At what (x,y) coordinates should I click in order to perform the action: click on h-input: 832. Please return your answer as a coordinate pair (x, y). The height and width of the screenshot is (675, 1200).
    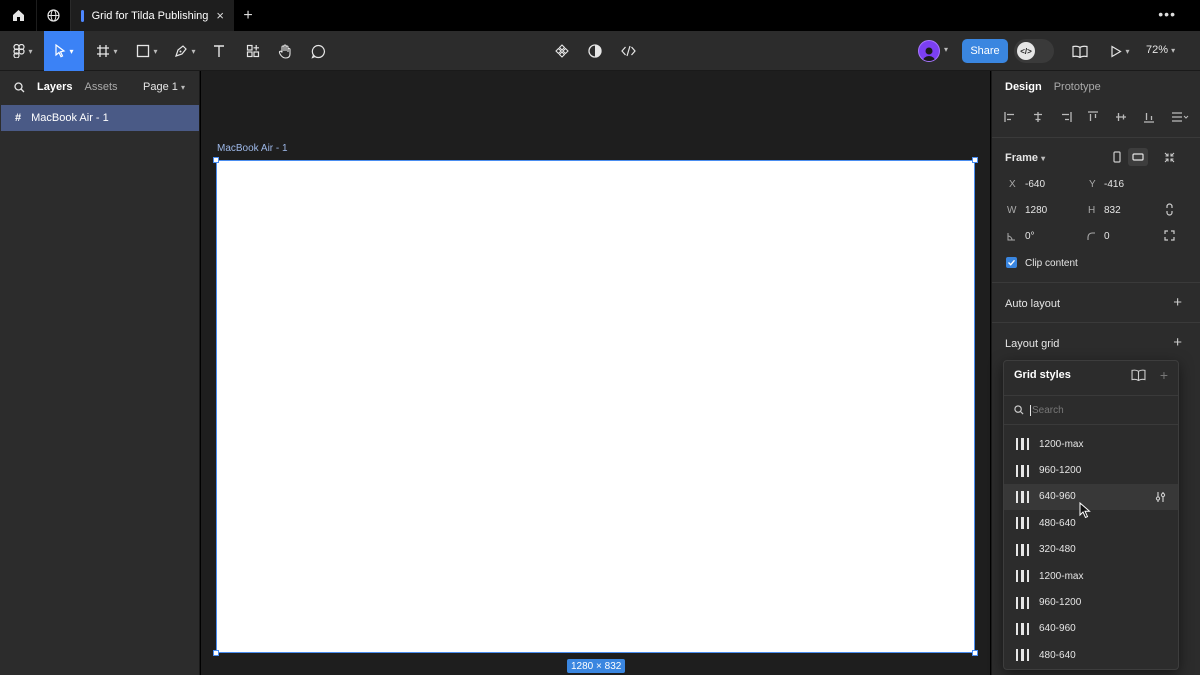
    Looking at the image, I should click on (1112, 210).